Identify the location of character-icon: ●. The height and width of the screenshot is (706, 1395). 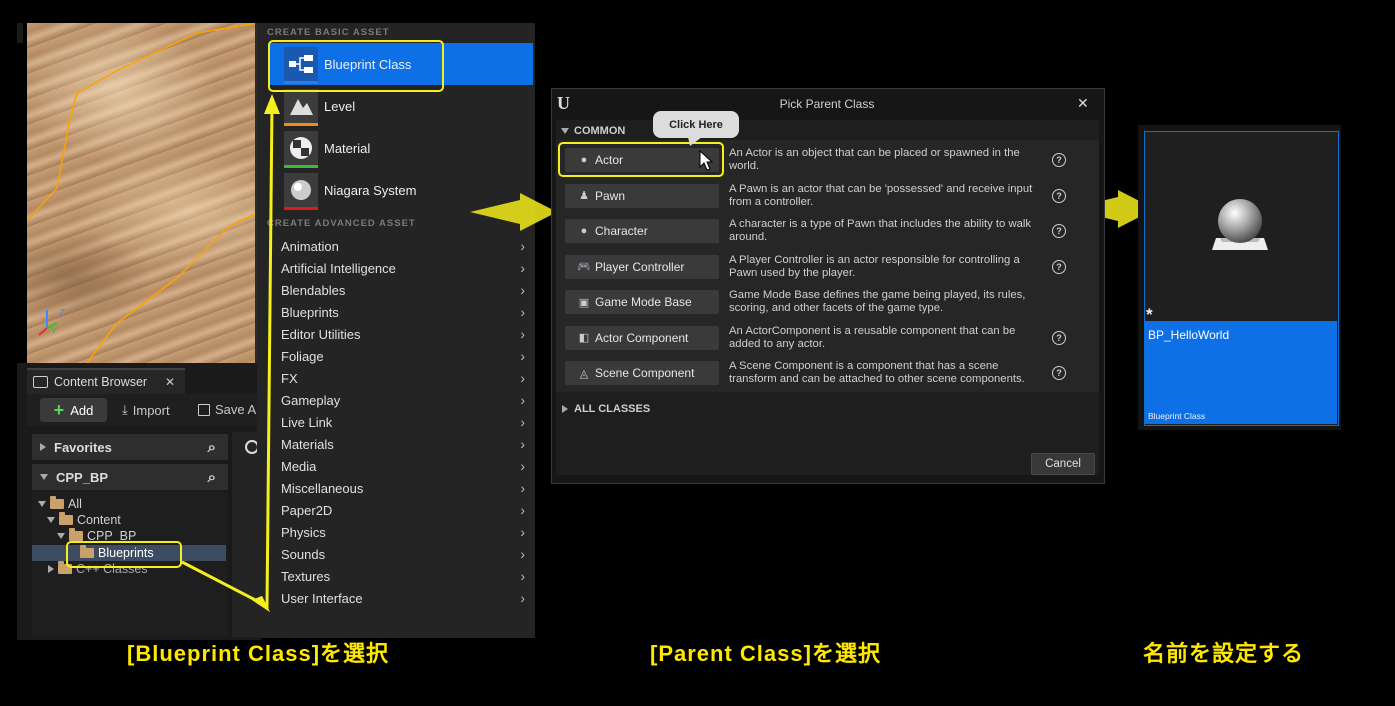
(584, 231).